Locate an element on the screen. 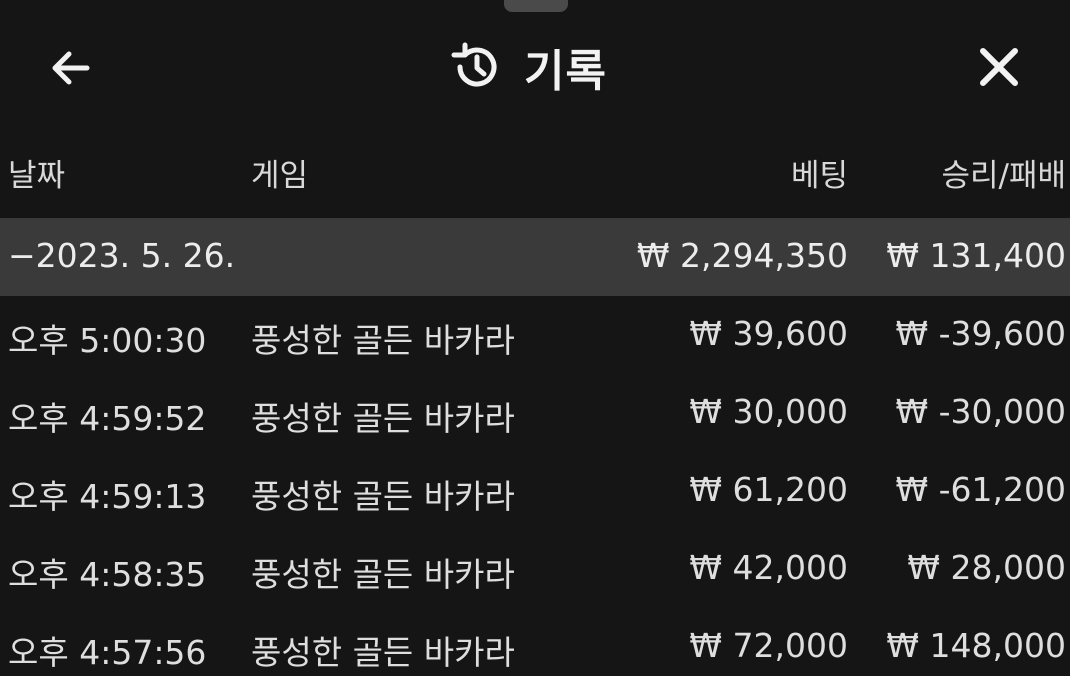 This screenshot has height=676, width=1070. row-bet: ₩ 72,000 is located at coordinates (768, 645).